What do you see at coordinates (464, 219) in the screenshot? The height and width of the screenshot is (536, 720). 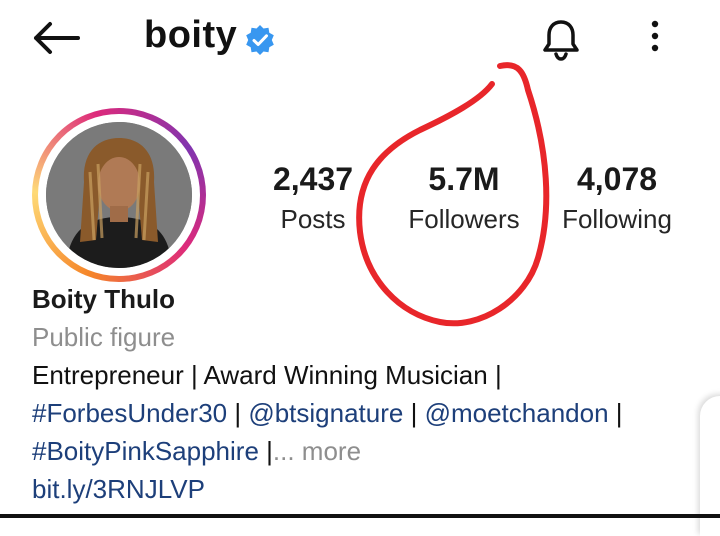 I see `followers-label: Followers` at bounding box center [464, 219].